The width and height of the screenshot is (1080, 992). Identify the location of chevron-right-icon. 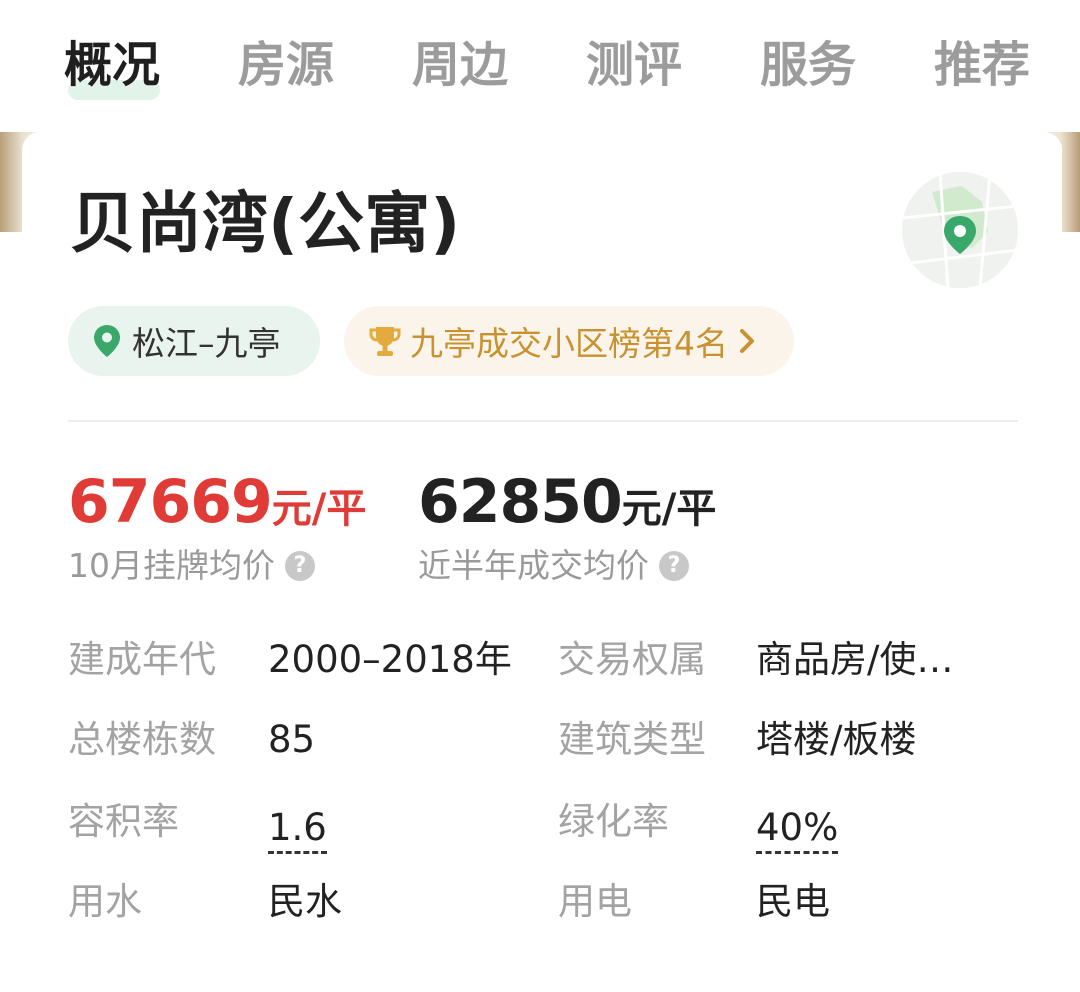
(747, 341).